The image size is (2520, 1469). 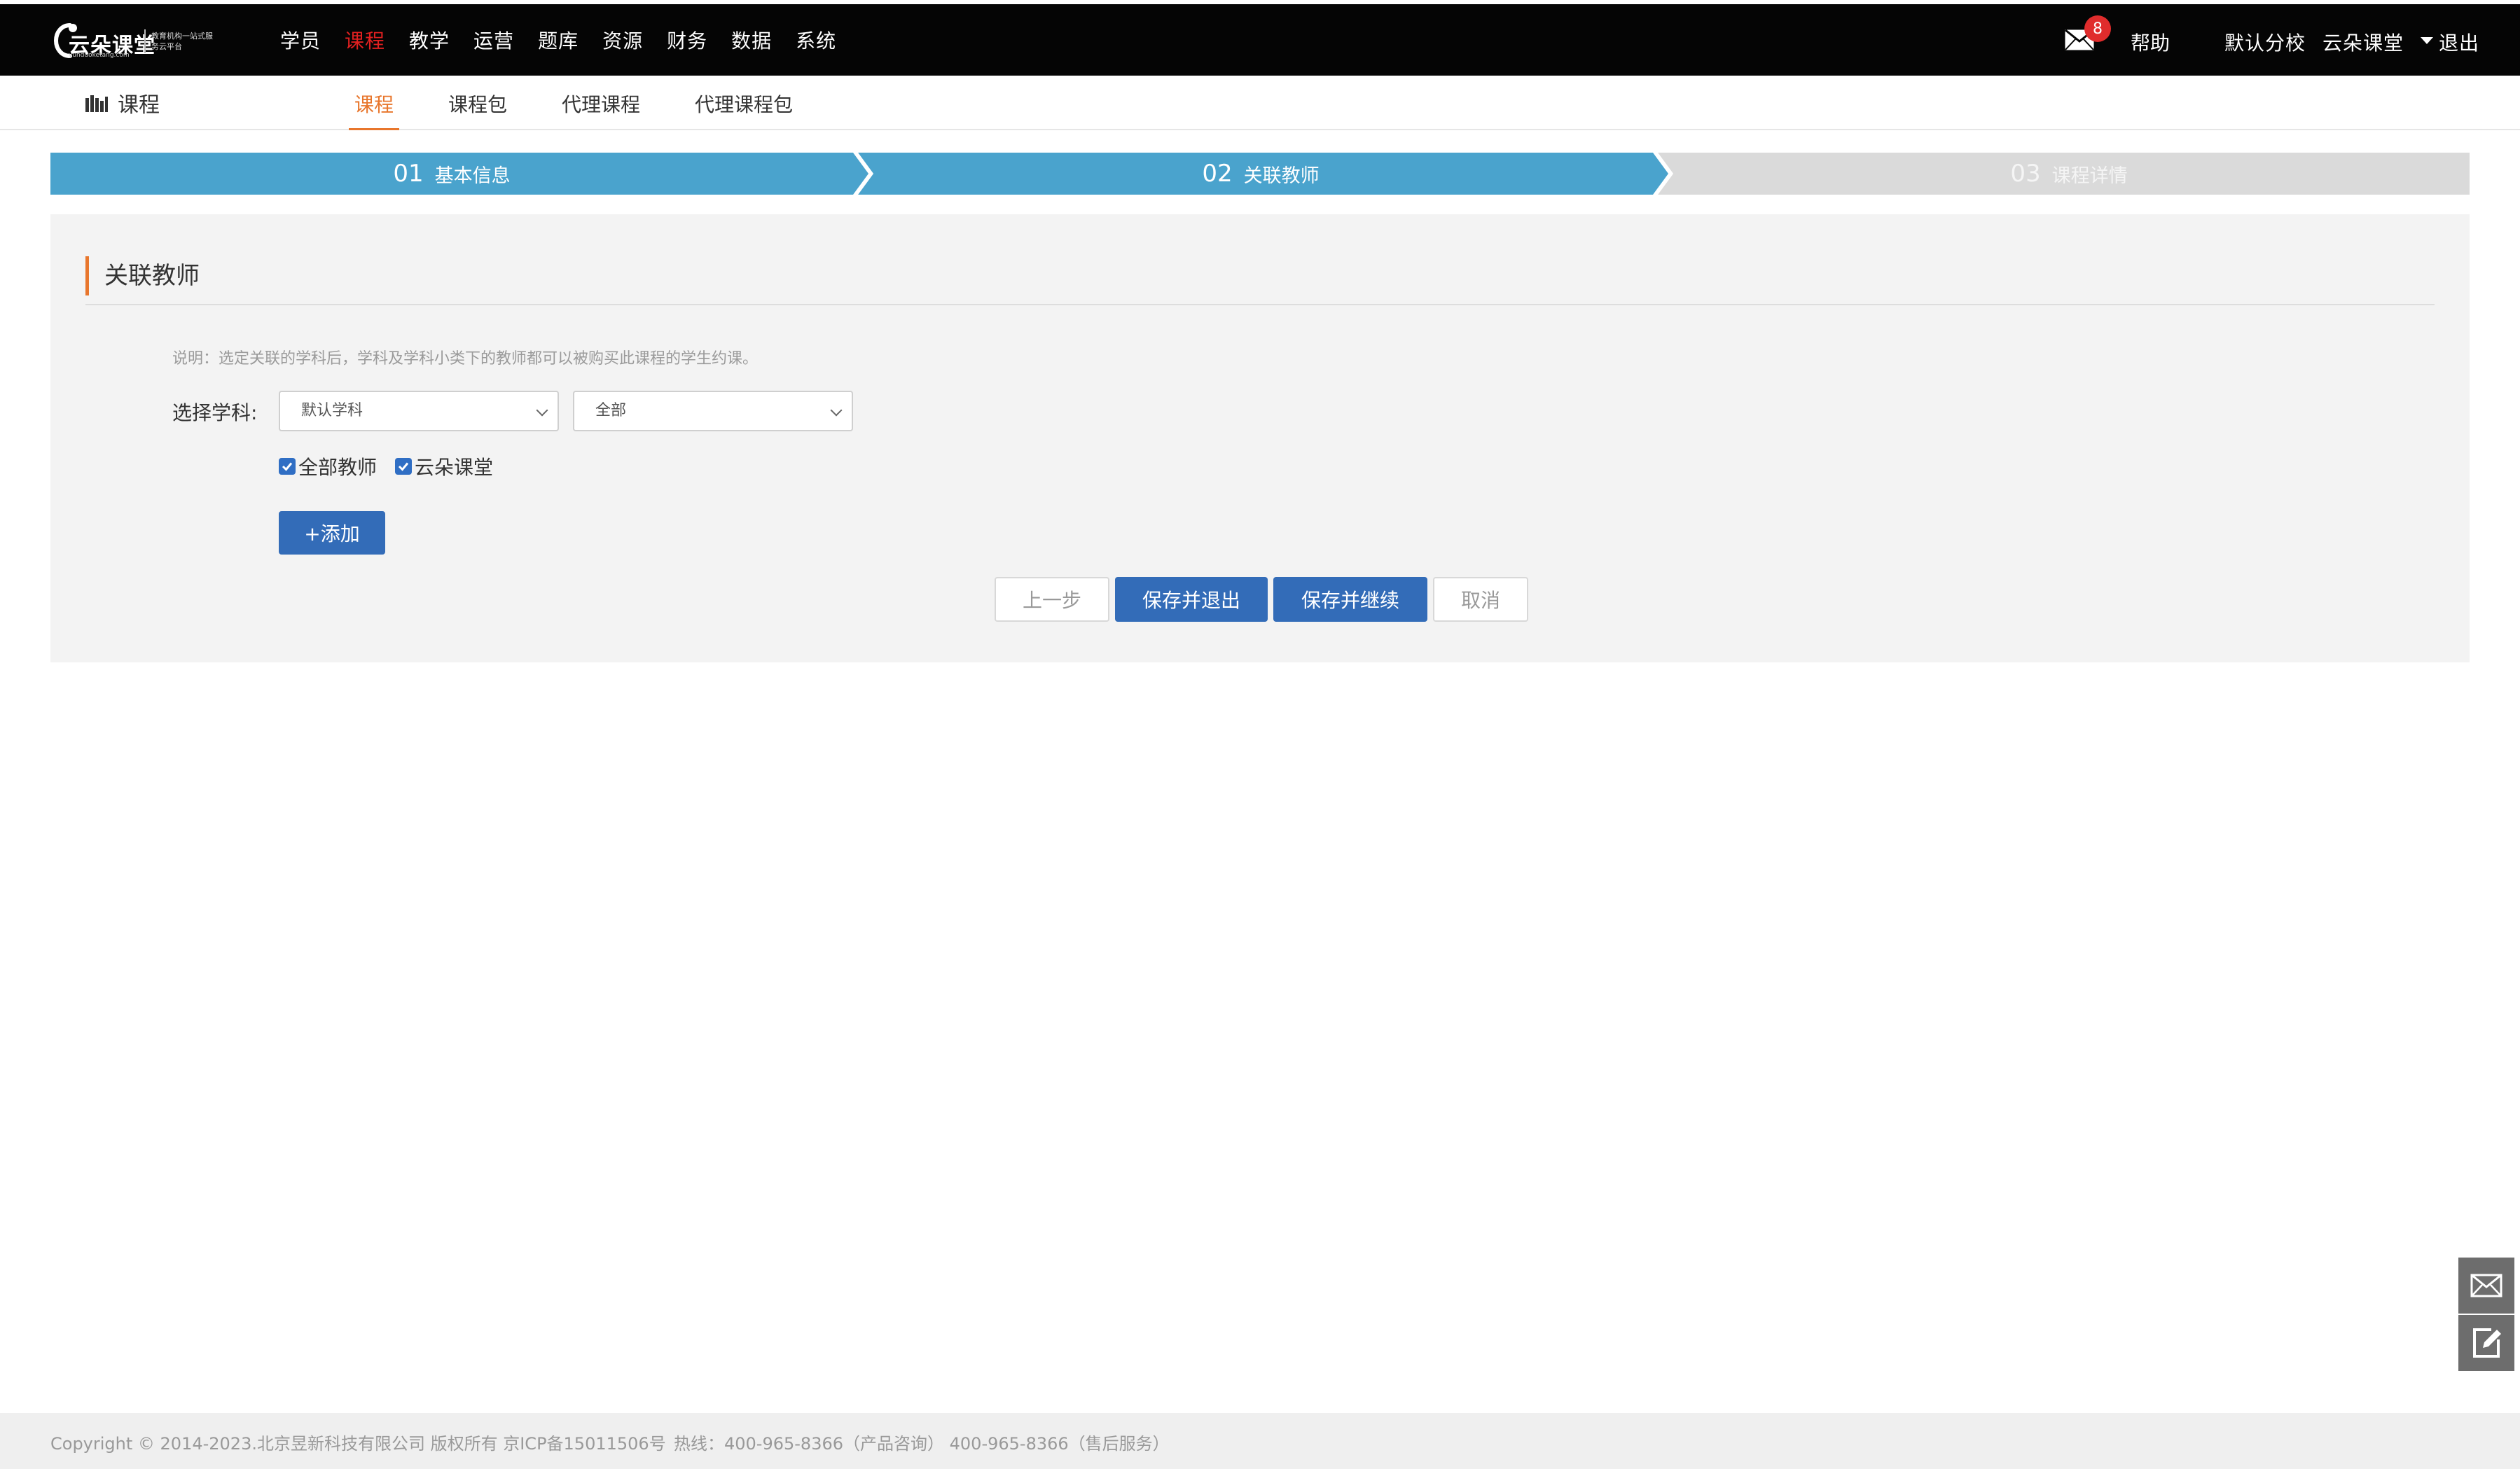 What do you see at coordinates (2363, 42) in the screenshot?
I see `user-menu: 云朵课堂` at bounding box center [2363, 42].